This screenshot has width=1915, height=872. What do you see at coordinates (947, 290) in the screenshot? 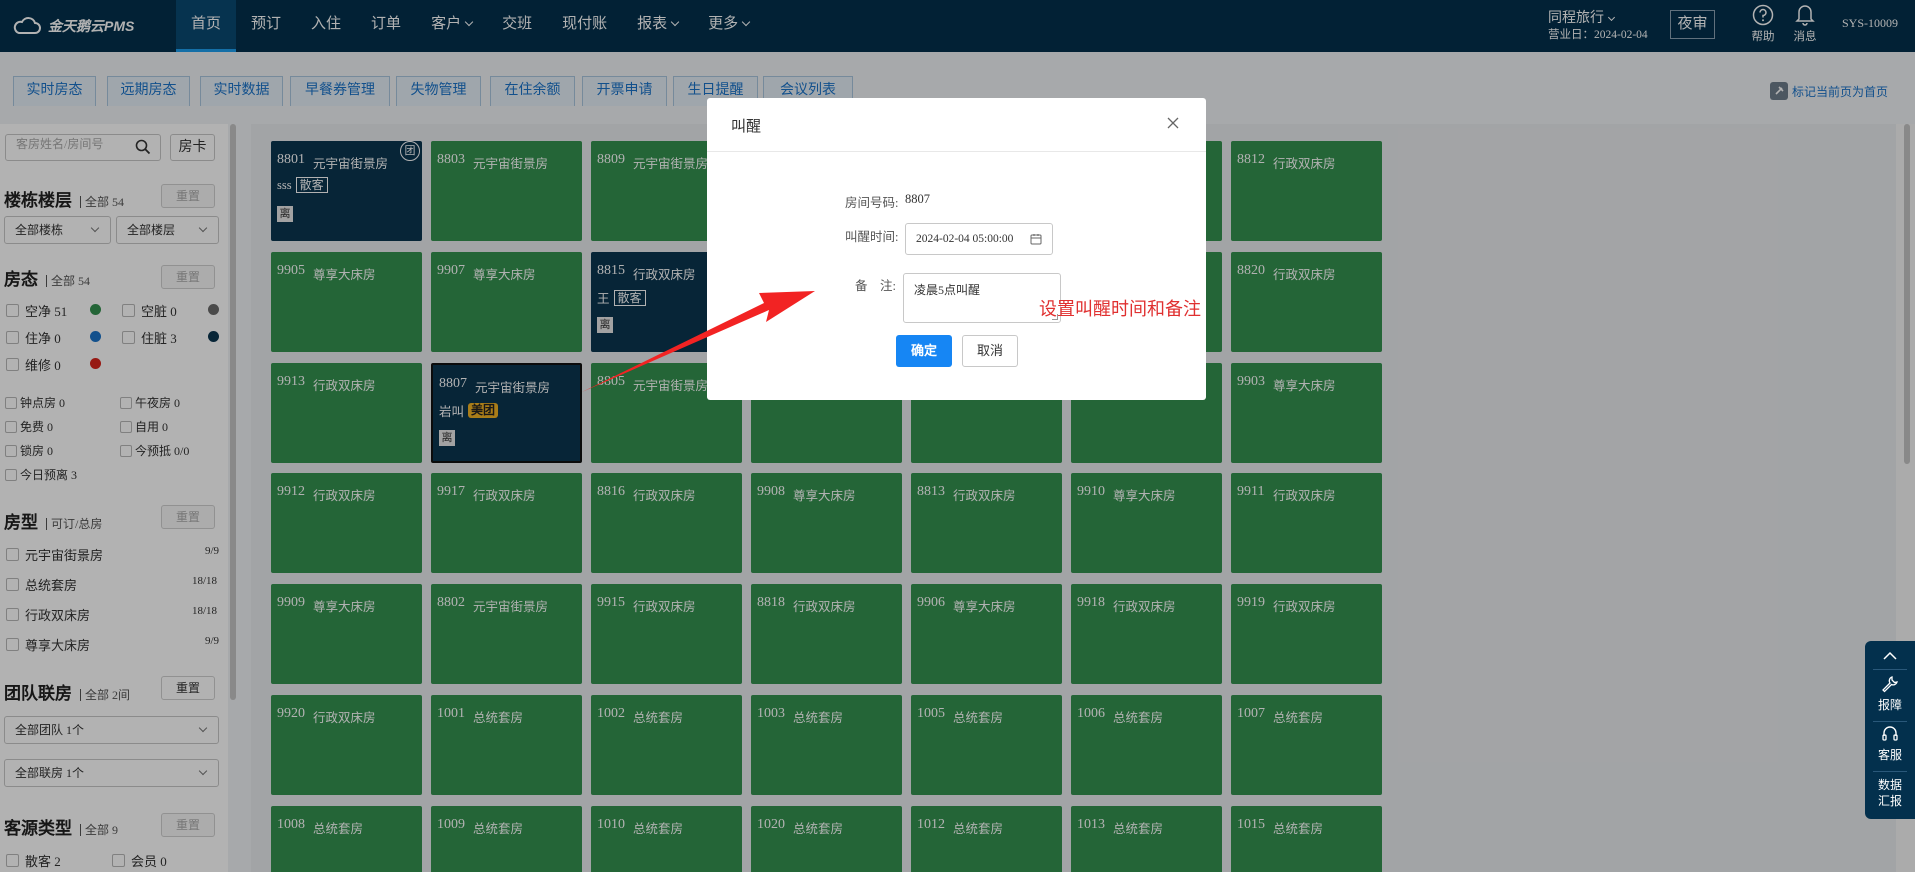
I see `remark-value: 凌晨5点叫醒` at bounding box center [947, 290].